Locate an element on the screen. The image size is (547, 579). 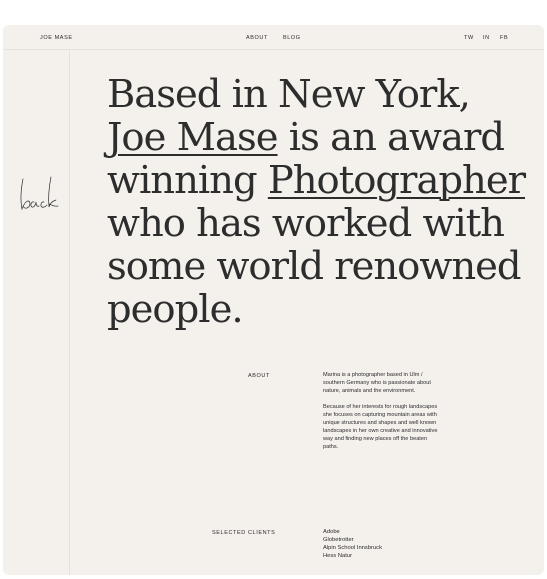
client-item: Globetrotter is located at coordinates (338, 540).